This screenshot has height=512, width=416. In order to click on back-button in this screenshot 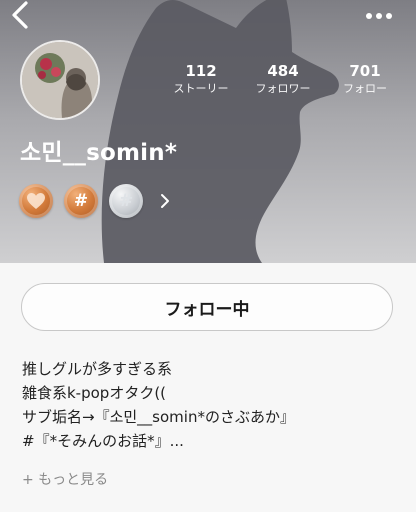, I will do `click(21, 16)`.